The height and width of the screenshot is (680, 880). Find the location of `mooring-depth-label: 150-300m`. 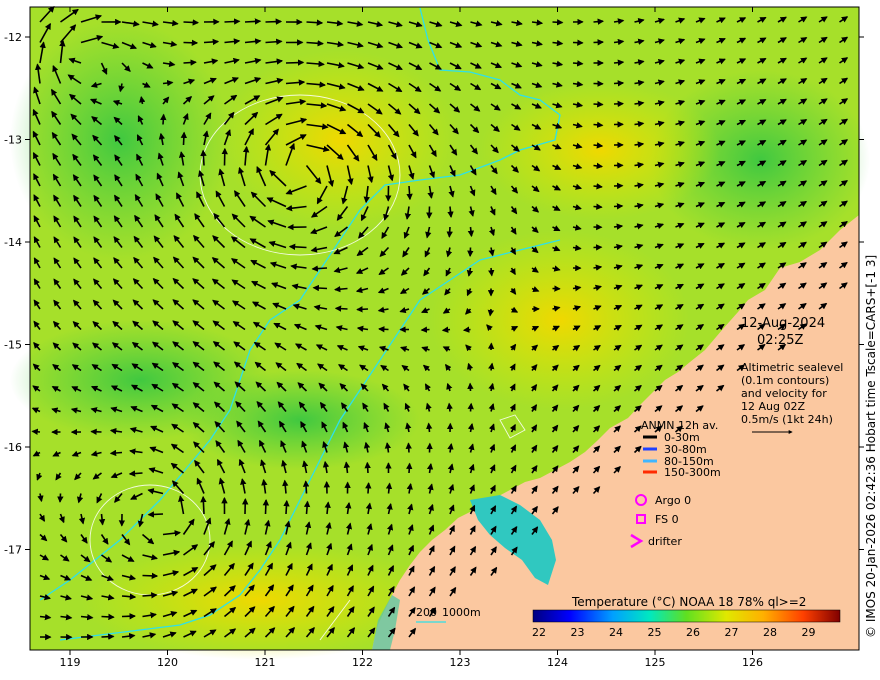

mooring-depth-label: 150-300m is located at coordinates (692, 472).